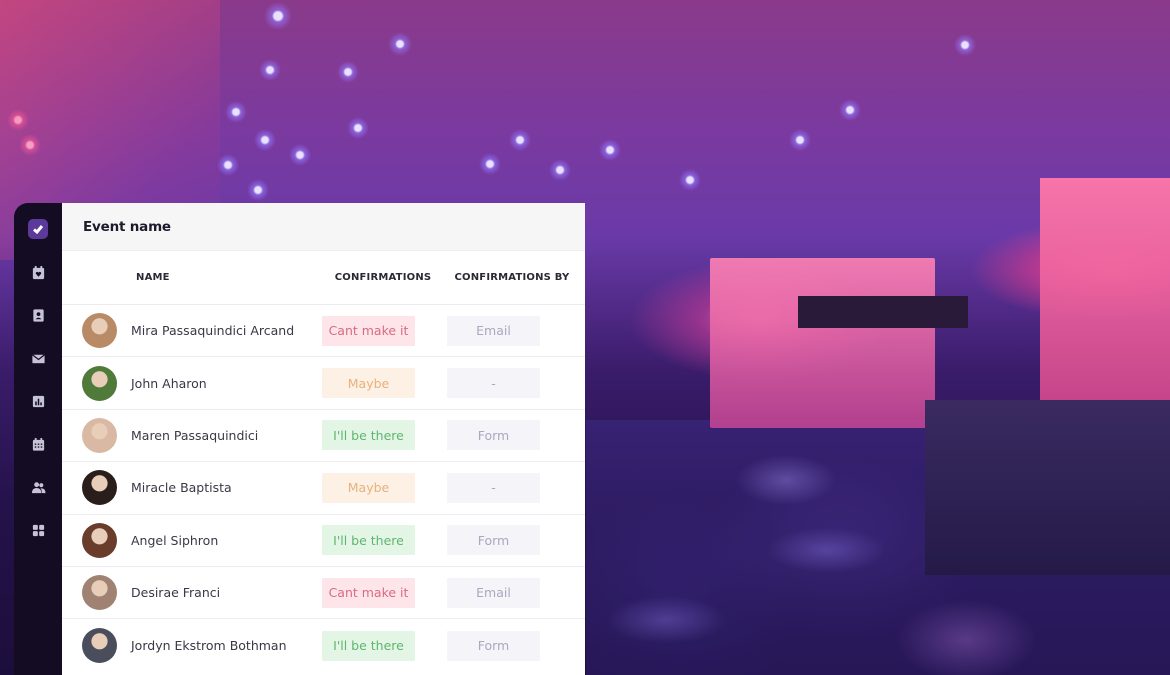 The width and height of the screenshot is (1170, 675). I want to click on sidebar-item-contacts, so click(38, 315).